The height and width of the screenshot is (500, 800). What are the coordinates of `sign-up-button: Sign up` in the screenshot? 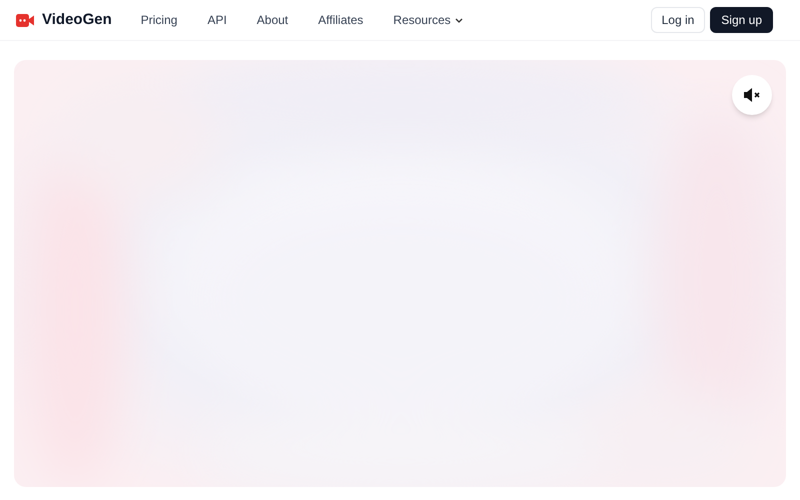 It's located at (741, 20).